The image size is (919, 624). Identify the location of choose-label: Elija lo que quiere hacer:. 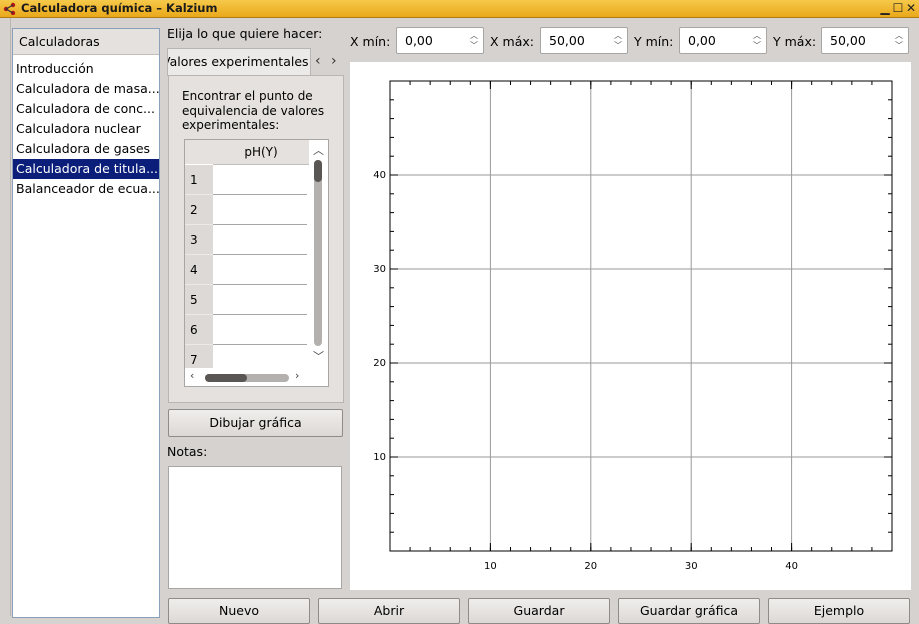
(245, 33).